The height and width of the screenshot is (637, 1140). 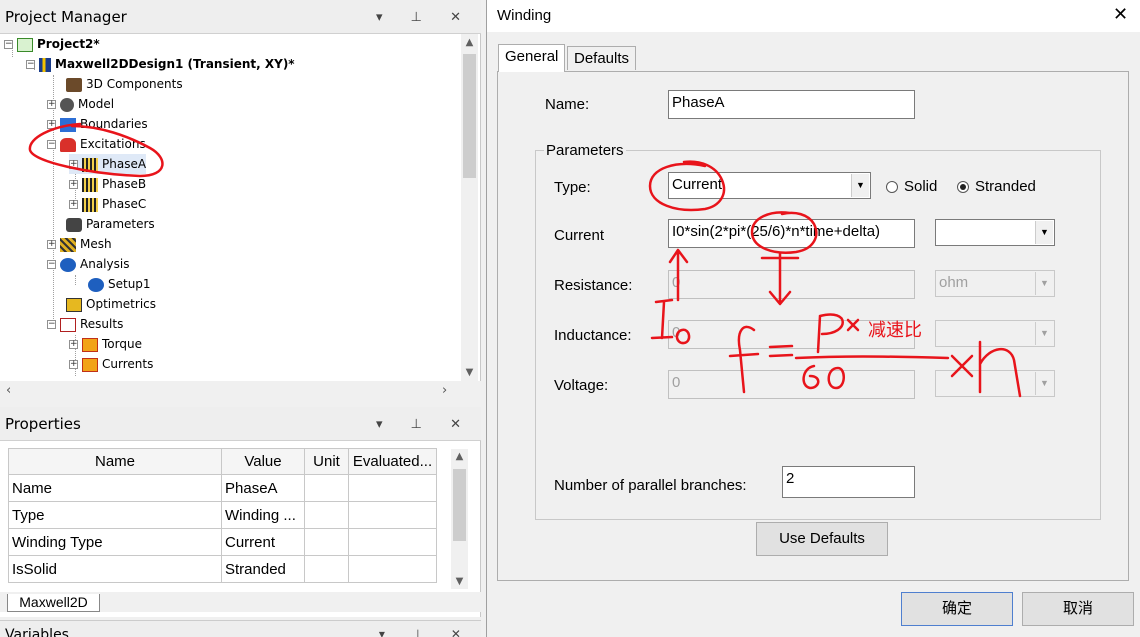 I want to click on annotation-arrow-up, so click(x=678, y=275).